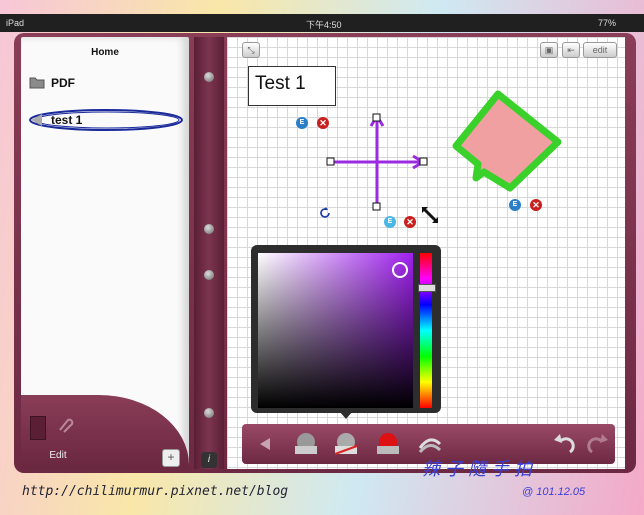  Describe the element at coordinates (600, 50) in the screenshot. I see `edit-mode-button: edit` at that location.